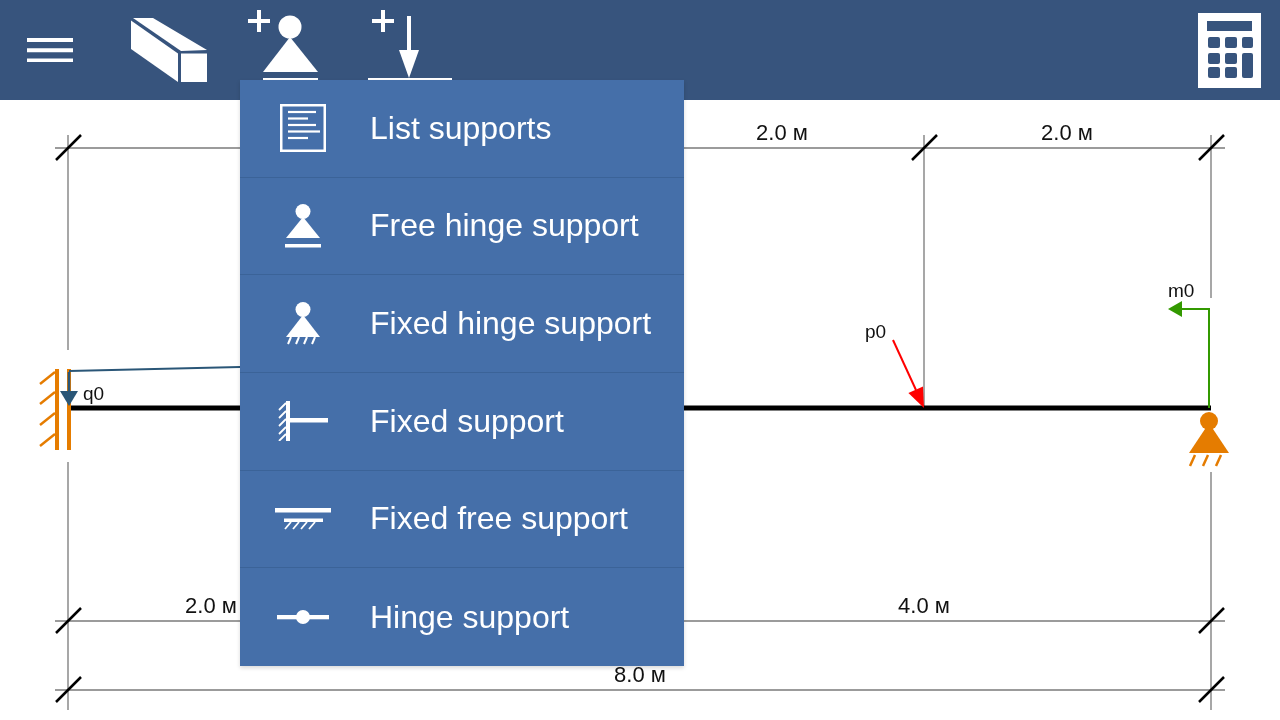 The width and height of the screenshot is (1280, 720). I want to click on add-support-icon, so click(283, 45).